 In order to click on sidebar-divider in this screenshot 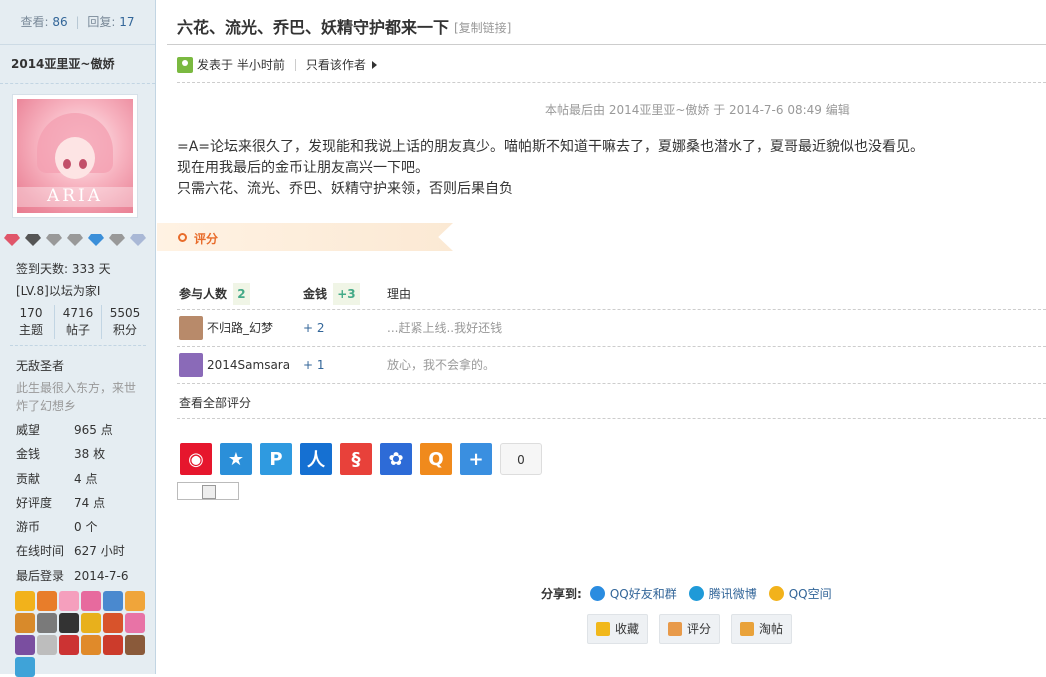, I will do `click(78, 345)`.